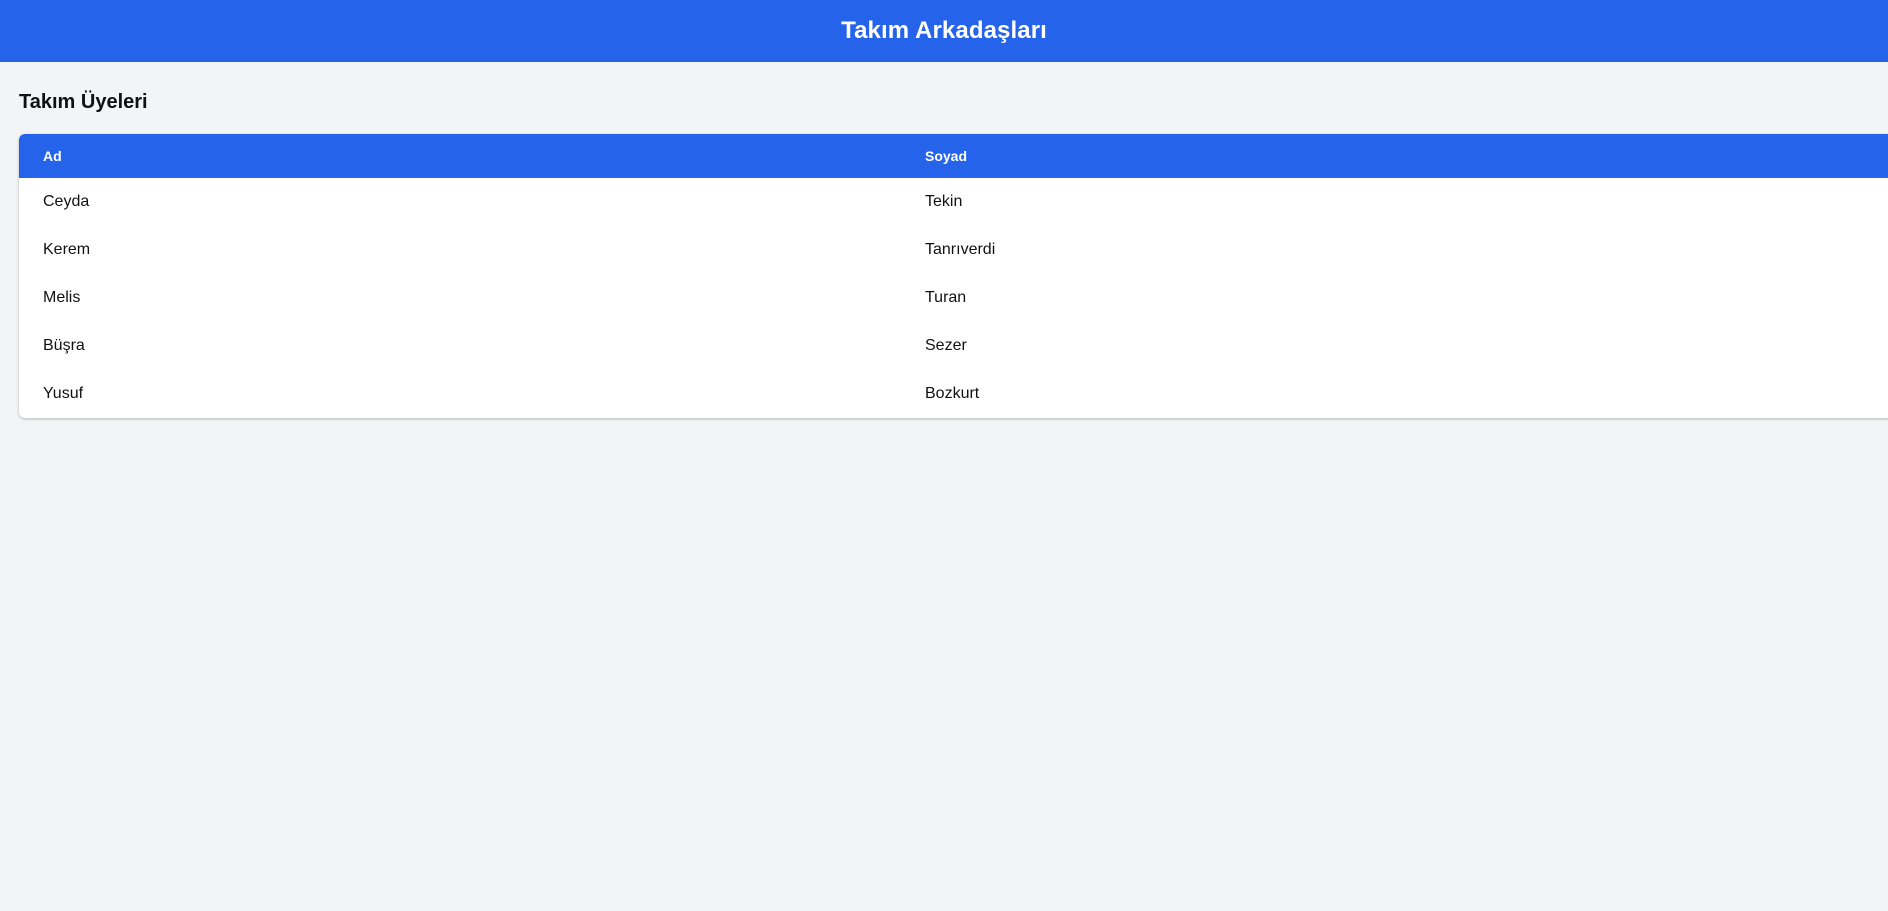  Describe the element at coordinates (63, 393) in the screenshot. I see `cell-first-name: Yusuf` at that location.